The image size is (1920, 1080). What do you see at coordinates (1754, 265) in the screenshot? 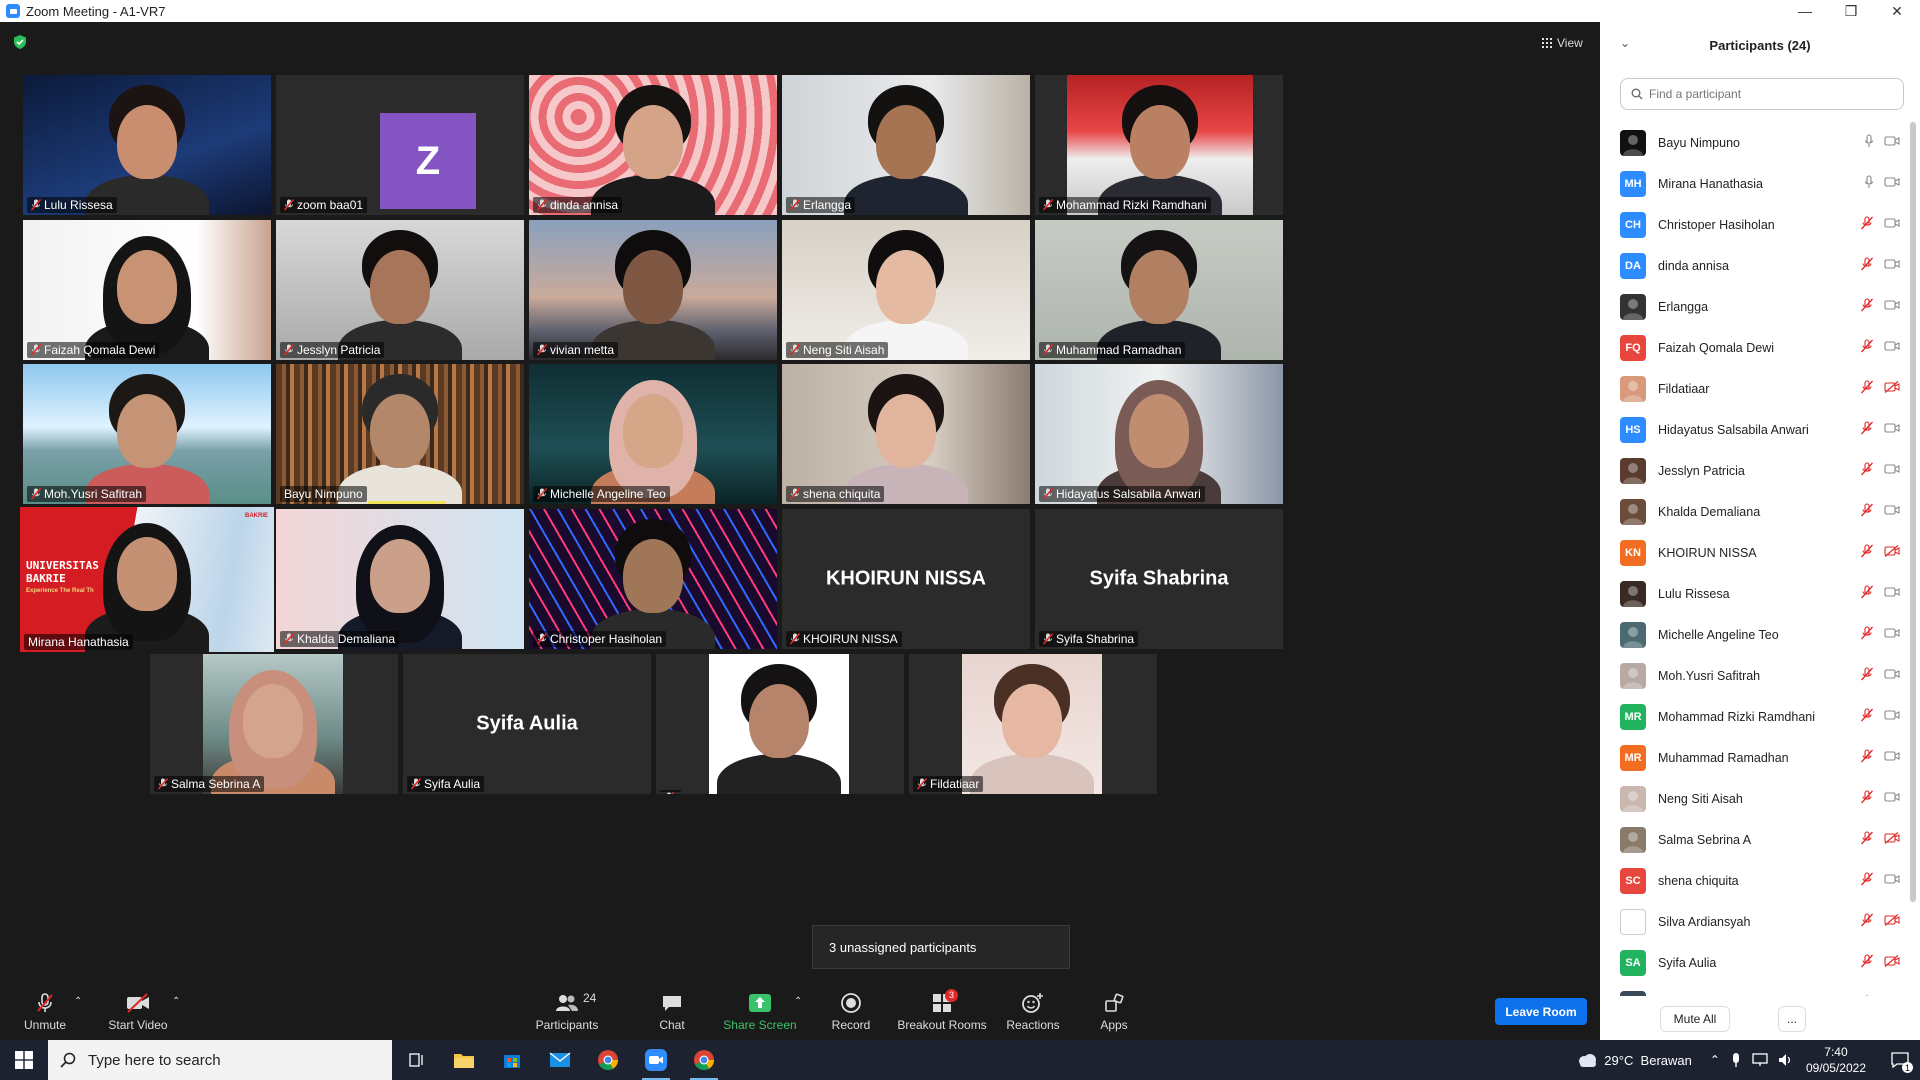
I see `participant-row: DA dinda annisa` at bounding box center [1754, 265].